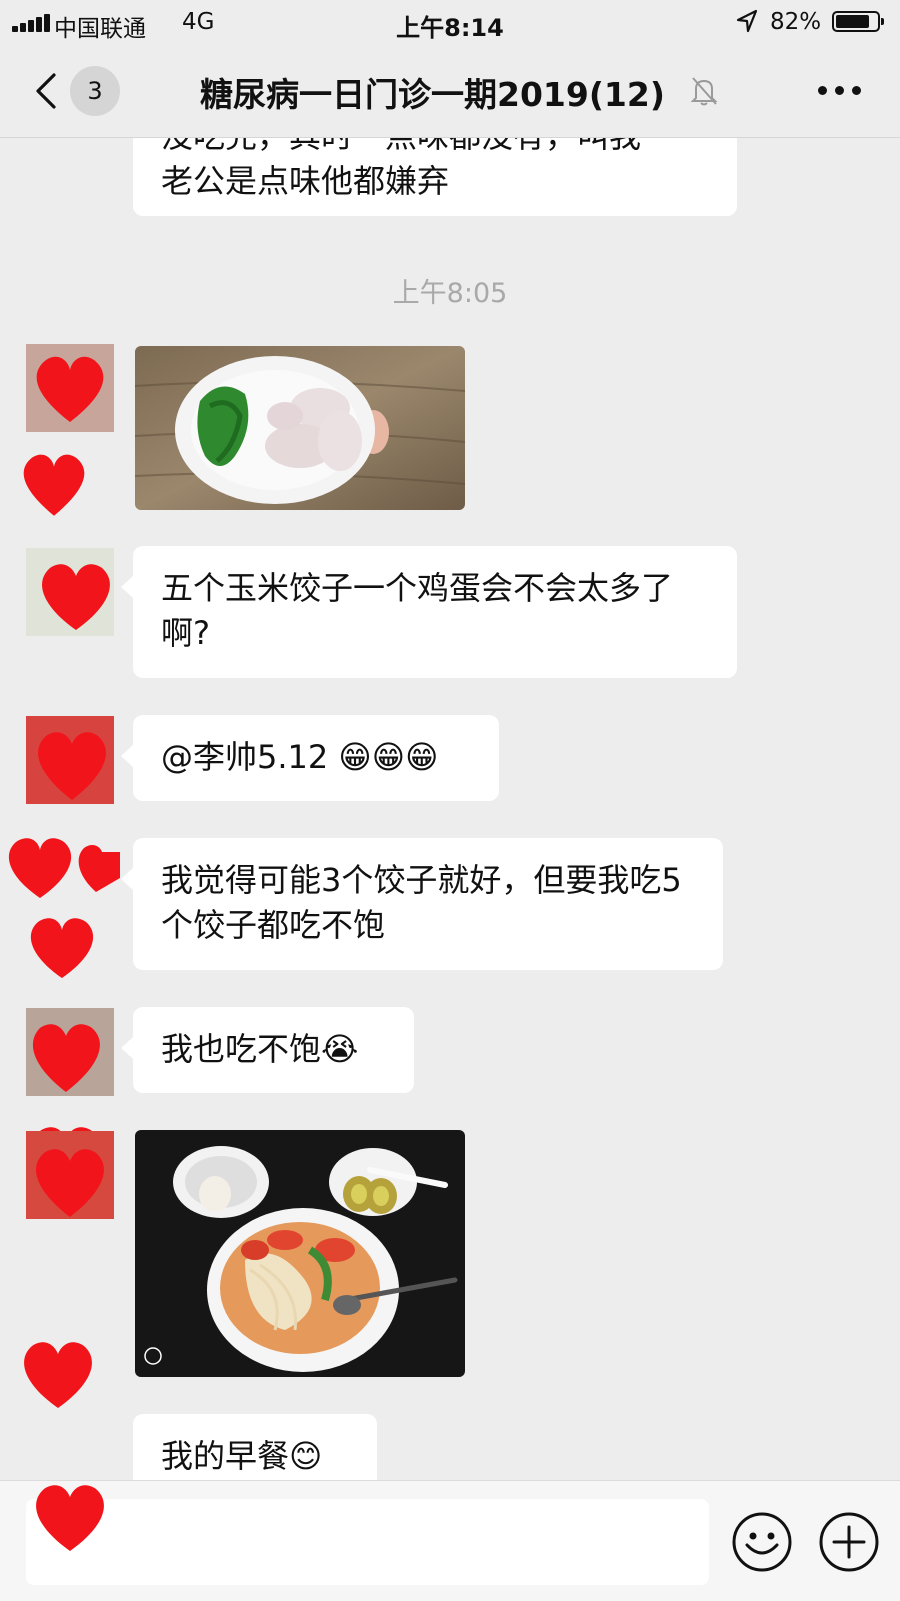 This screenshot has width=900, height=1601. I want to click on battery-percentage: 82%, so click(796, 22).